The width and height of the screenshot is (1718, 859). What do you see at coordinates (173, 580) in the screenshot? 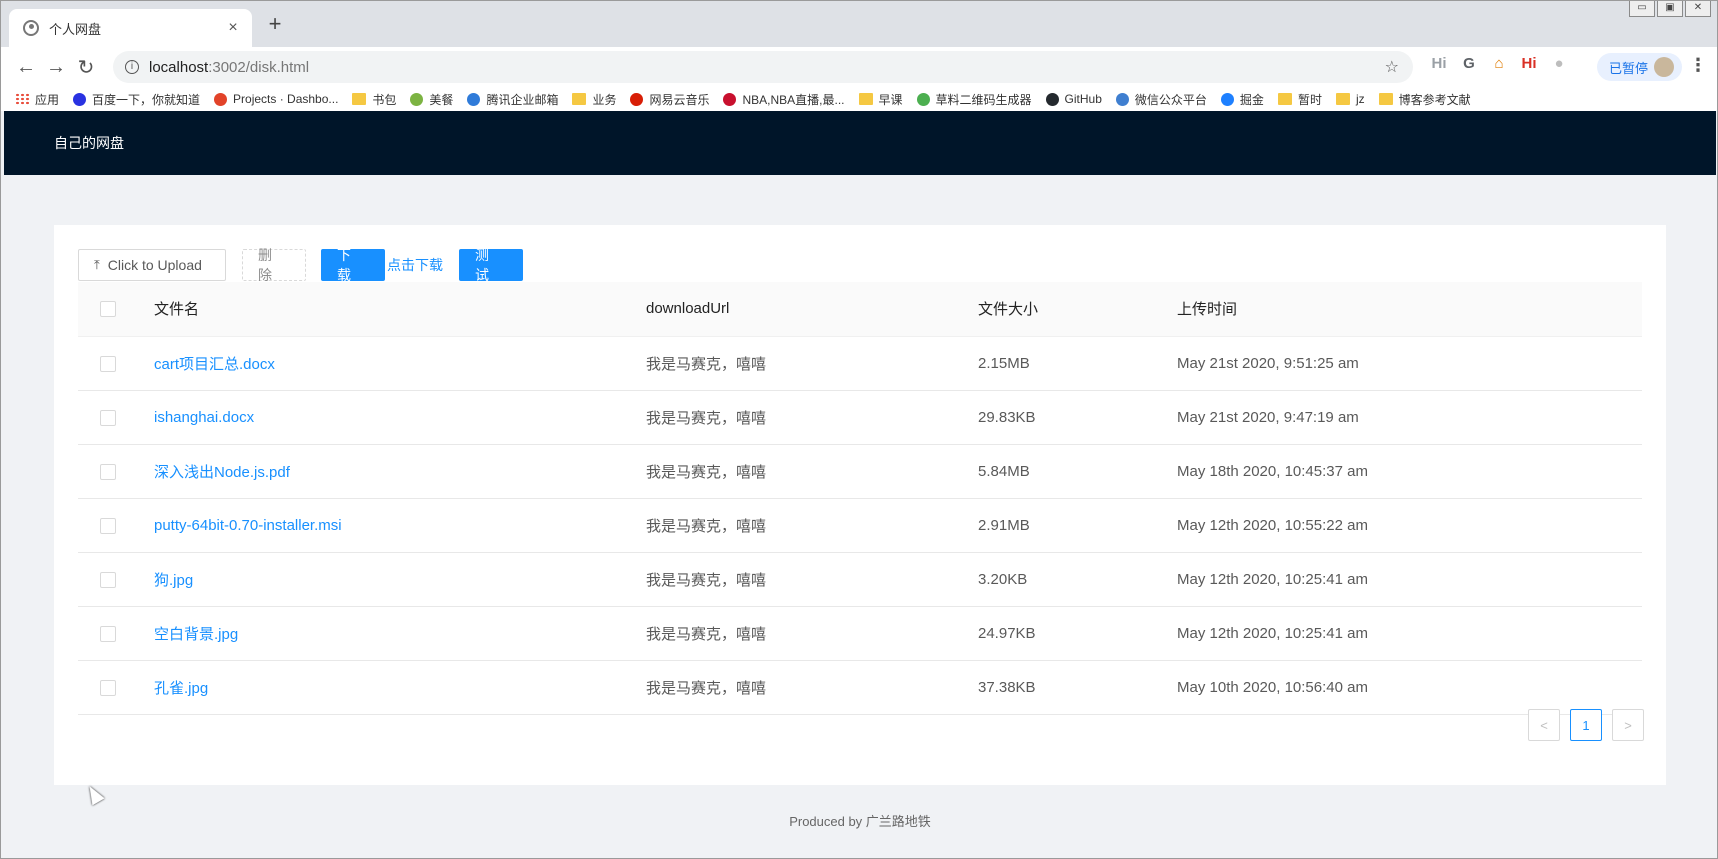
I see `file-name-link: 狗.jpg` at bounding box center [173, 580].